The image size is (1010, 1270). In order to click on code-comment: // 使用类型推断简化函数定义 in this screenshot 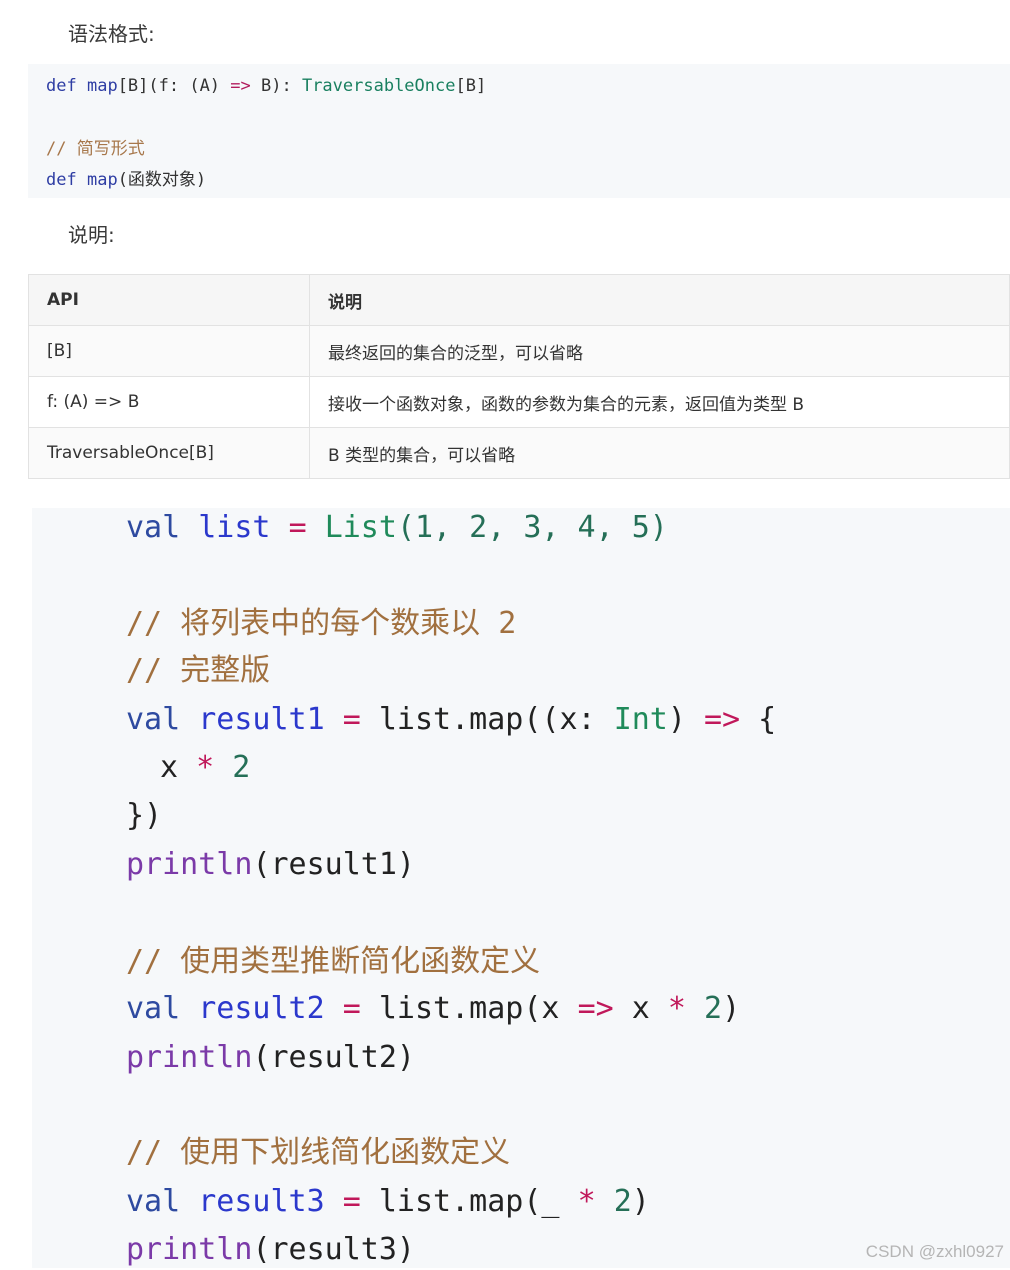, I will do `click(333, 961)`.